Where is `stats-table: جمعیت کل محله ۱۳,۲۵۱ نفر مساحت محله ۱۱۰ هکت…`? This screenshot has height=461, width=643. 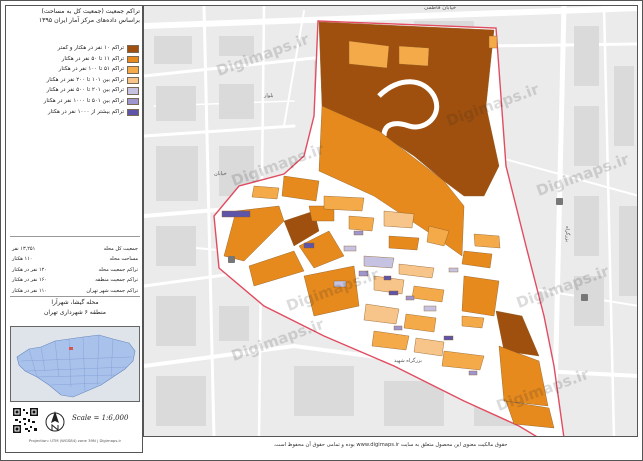
stats-table: جمعیت کل محله ۱۳,۲۵۱ نفر مساحت محله ۱۱۰ هکت… is located at coordinates (75, 270).